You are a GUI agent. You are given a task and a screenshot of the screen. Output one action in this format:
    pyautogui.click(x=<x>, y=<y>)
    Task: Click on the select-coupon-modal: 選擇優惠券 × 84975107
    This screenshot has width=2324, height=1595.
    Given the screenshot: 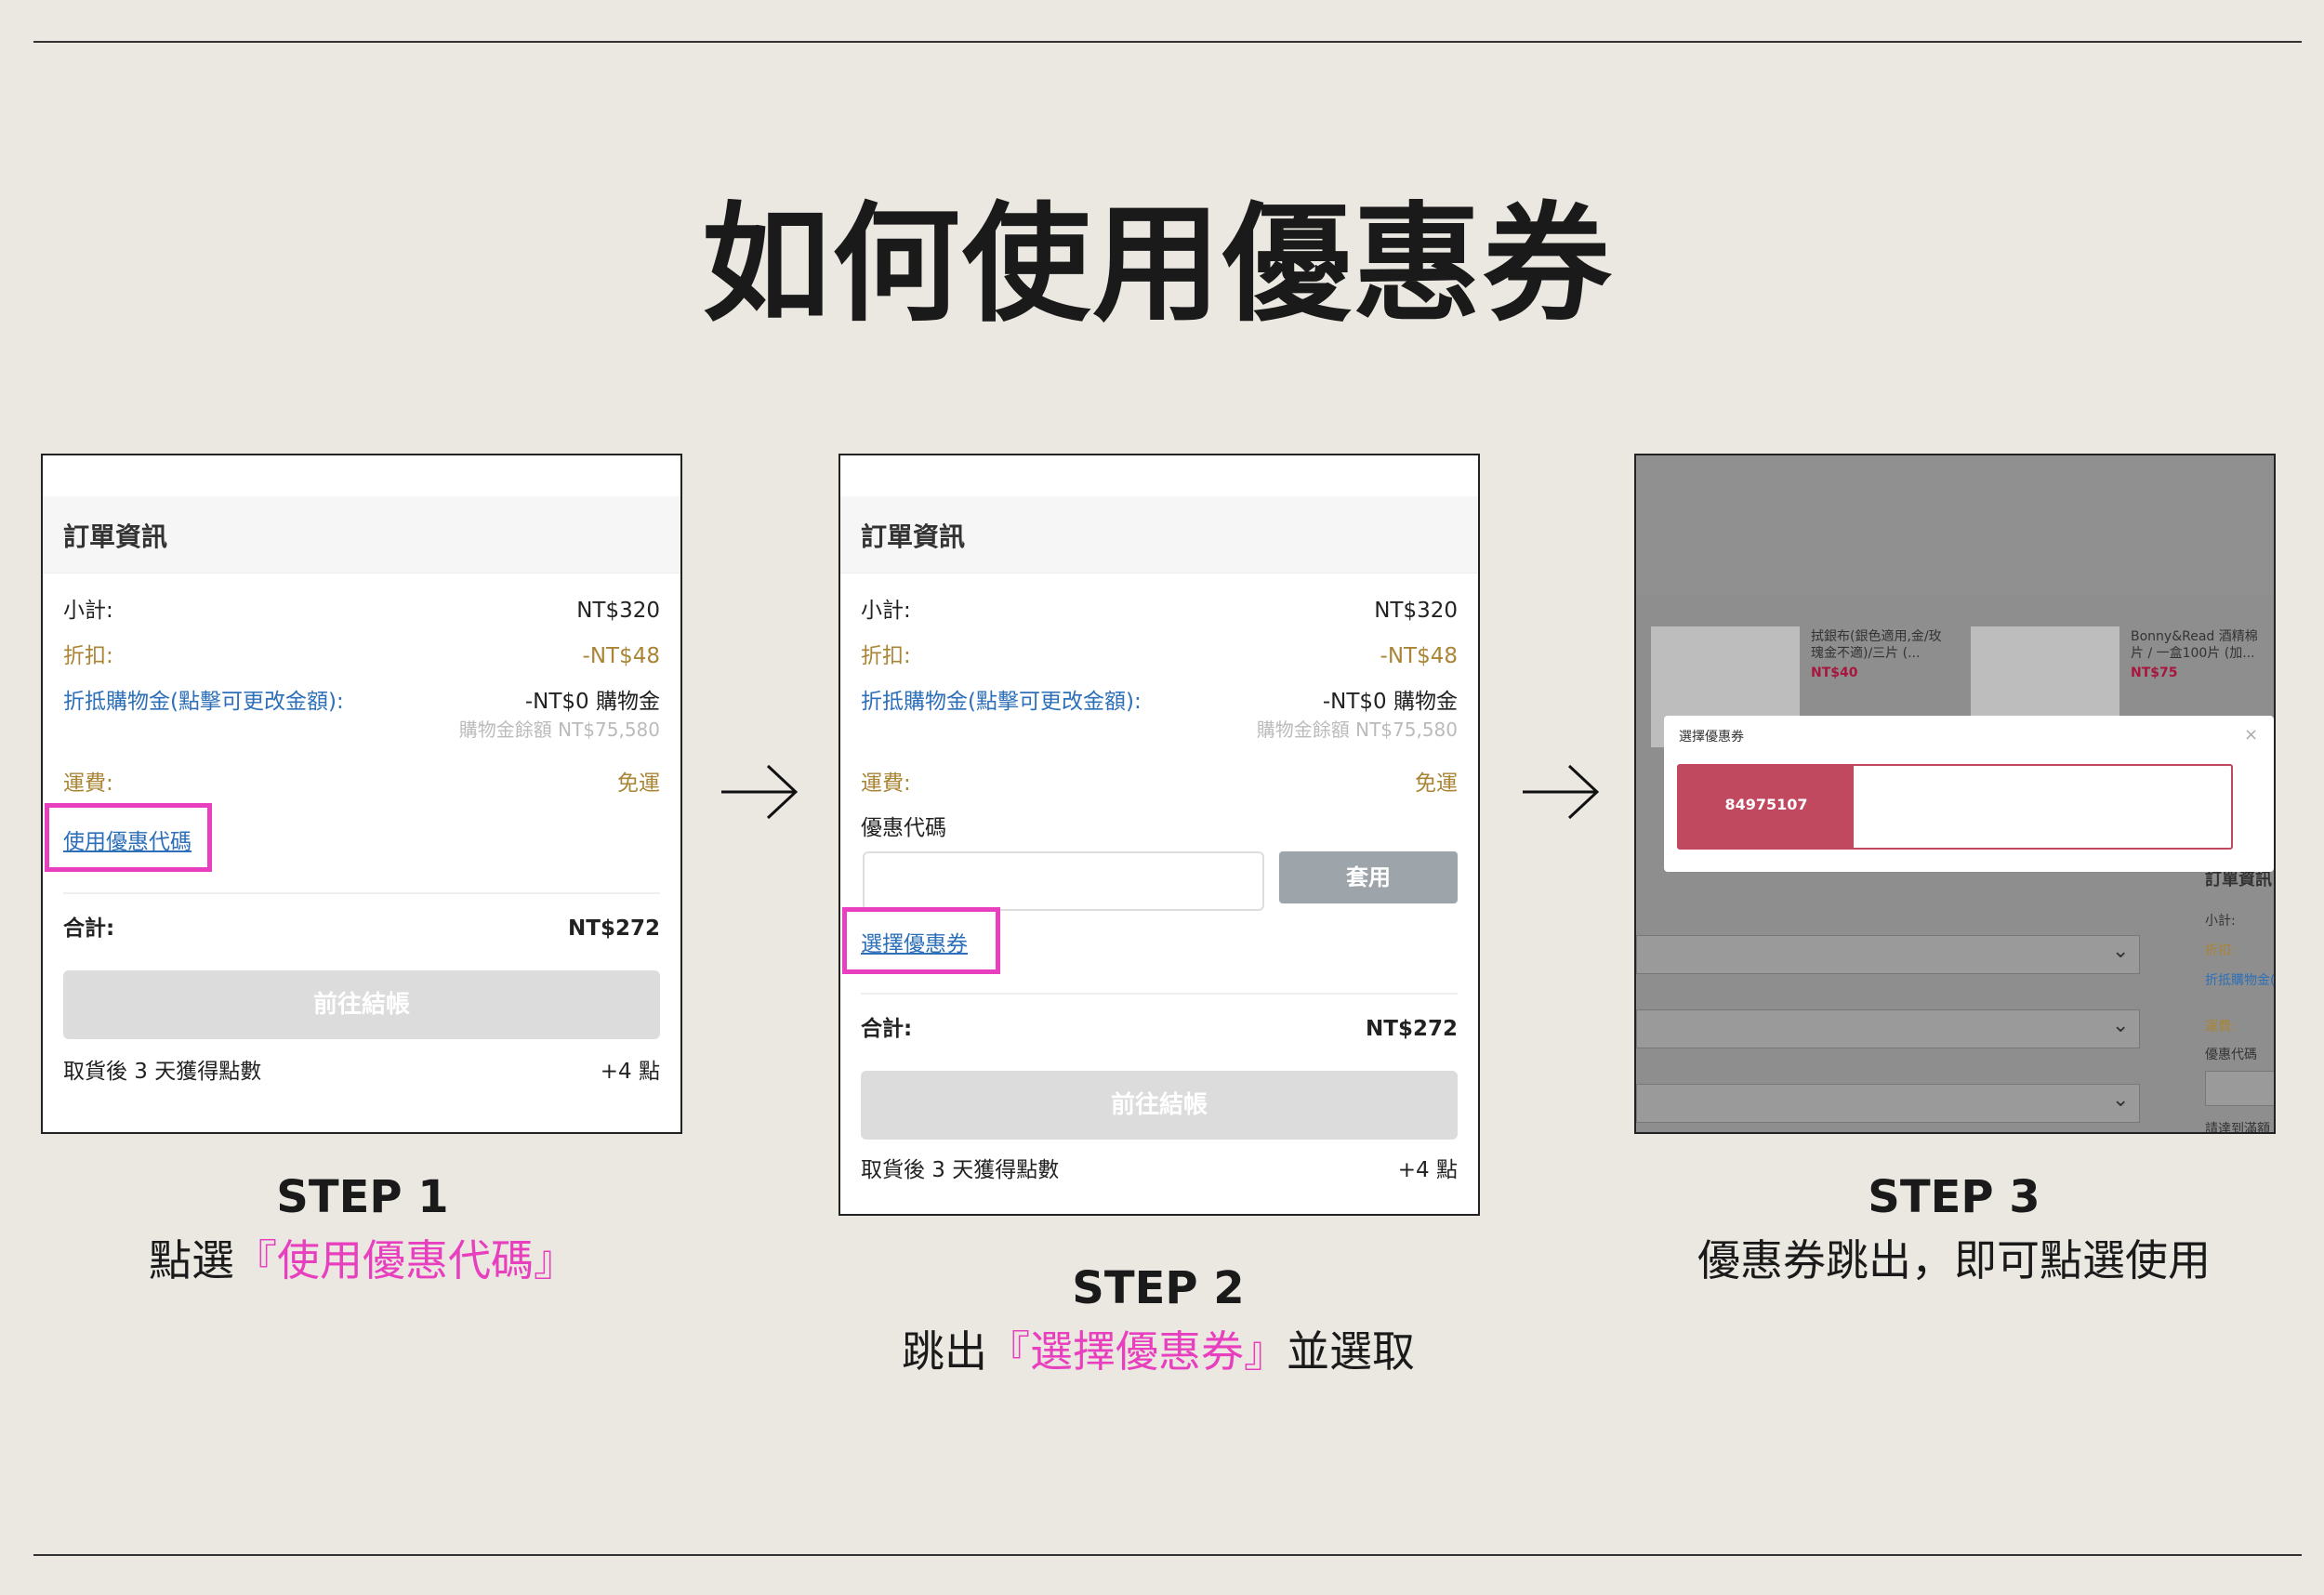 What is the action you would take?
    pyautogui.click(x=1969, y=794)
    